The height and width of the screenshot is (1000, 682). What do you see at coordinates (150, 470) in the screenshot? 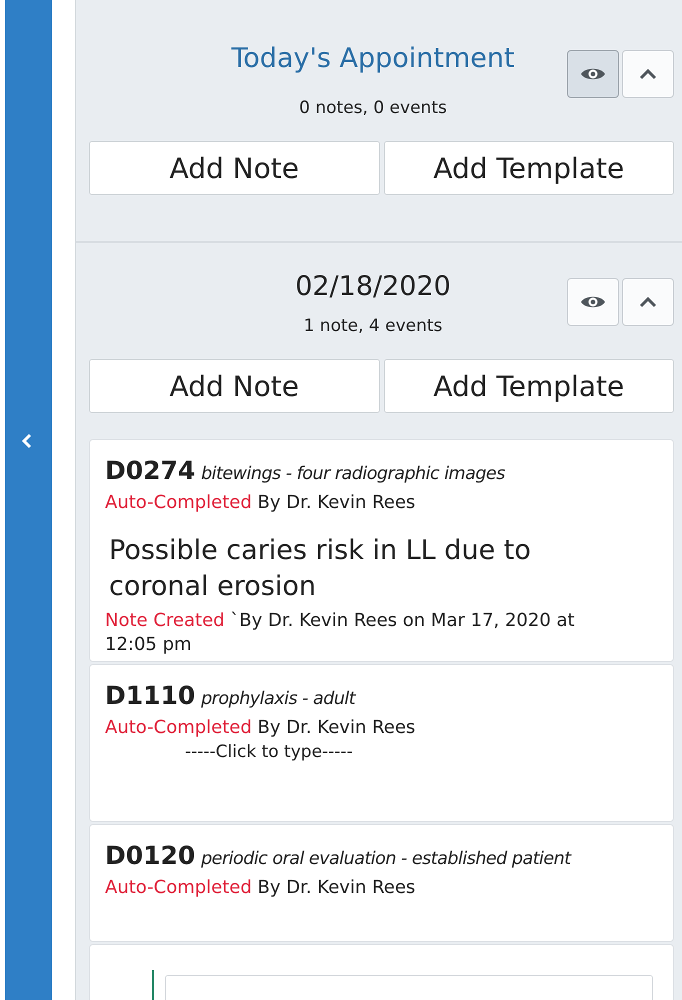
I see `procedure-code: D0274` at bounding box center [150, 470].